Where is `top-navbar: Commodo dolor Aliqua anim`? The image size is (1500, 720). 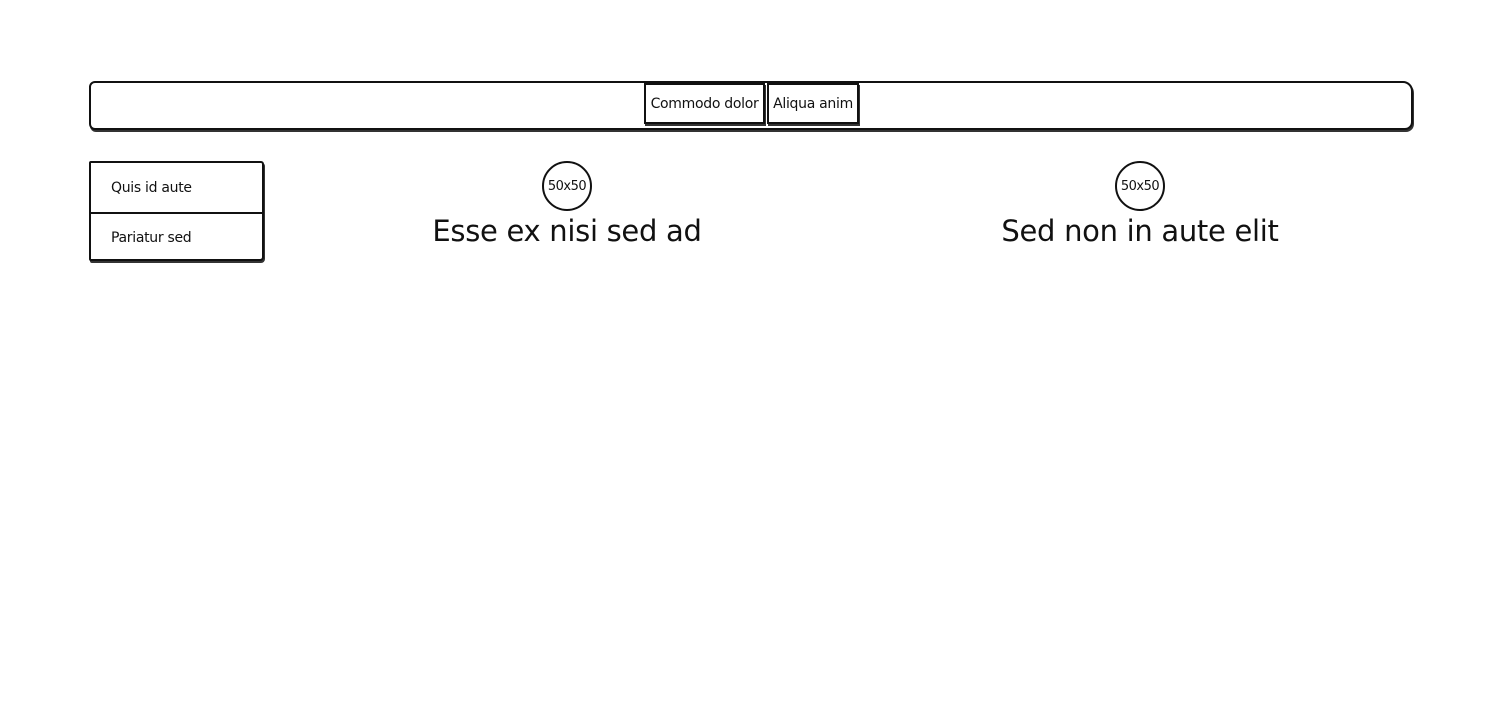 top-navbar: Commodo dolor Aliqua anim is located at coordinates (751, 105).